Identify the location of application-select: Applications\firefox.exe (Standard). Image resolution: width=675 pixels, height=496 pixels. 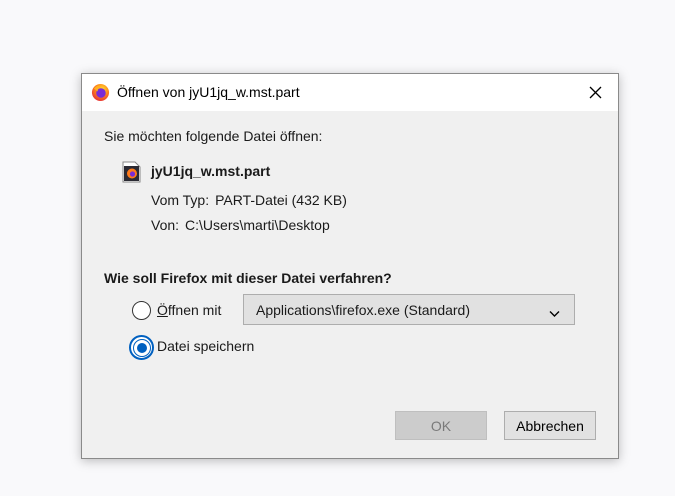
(409, 309).